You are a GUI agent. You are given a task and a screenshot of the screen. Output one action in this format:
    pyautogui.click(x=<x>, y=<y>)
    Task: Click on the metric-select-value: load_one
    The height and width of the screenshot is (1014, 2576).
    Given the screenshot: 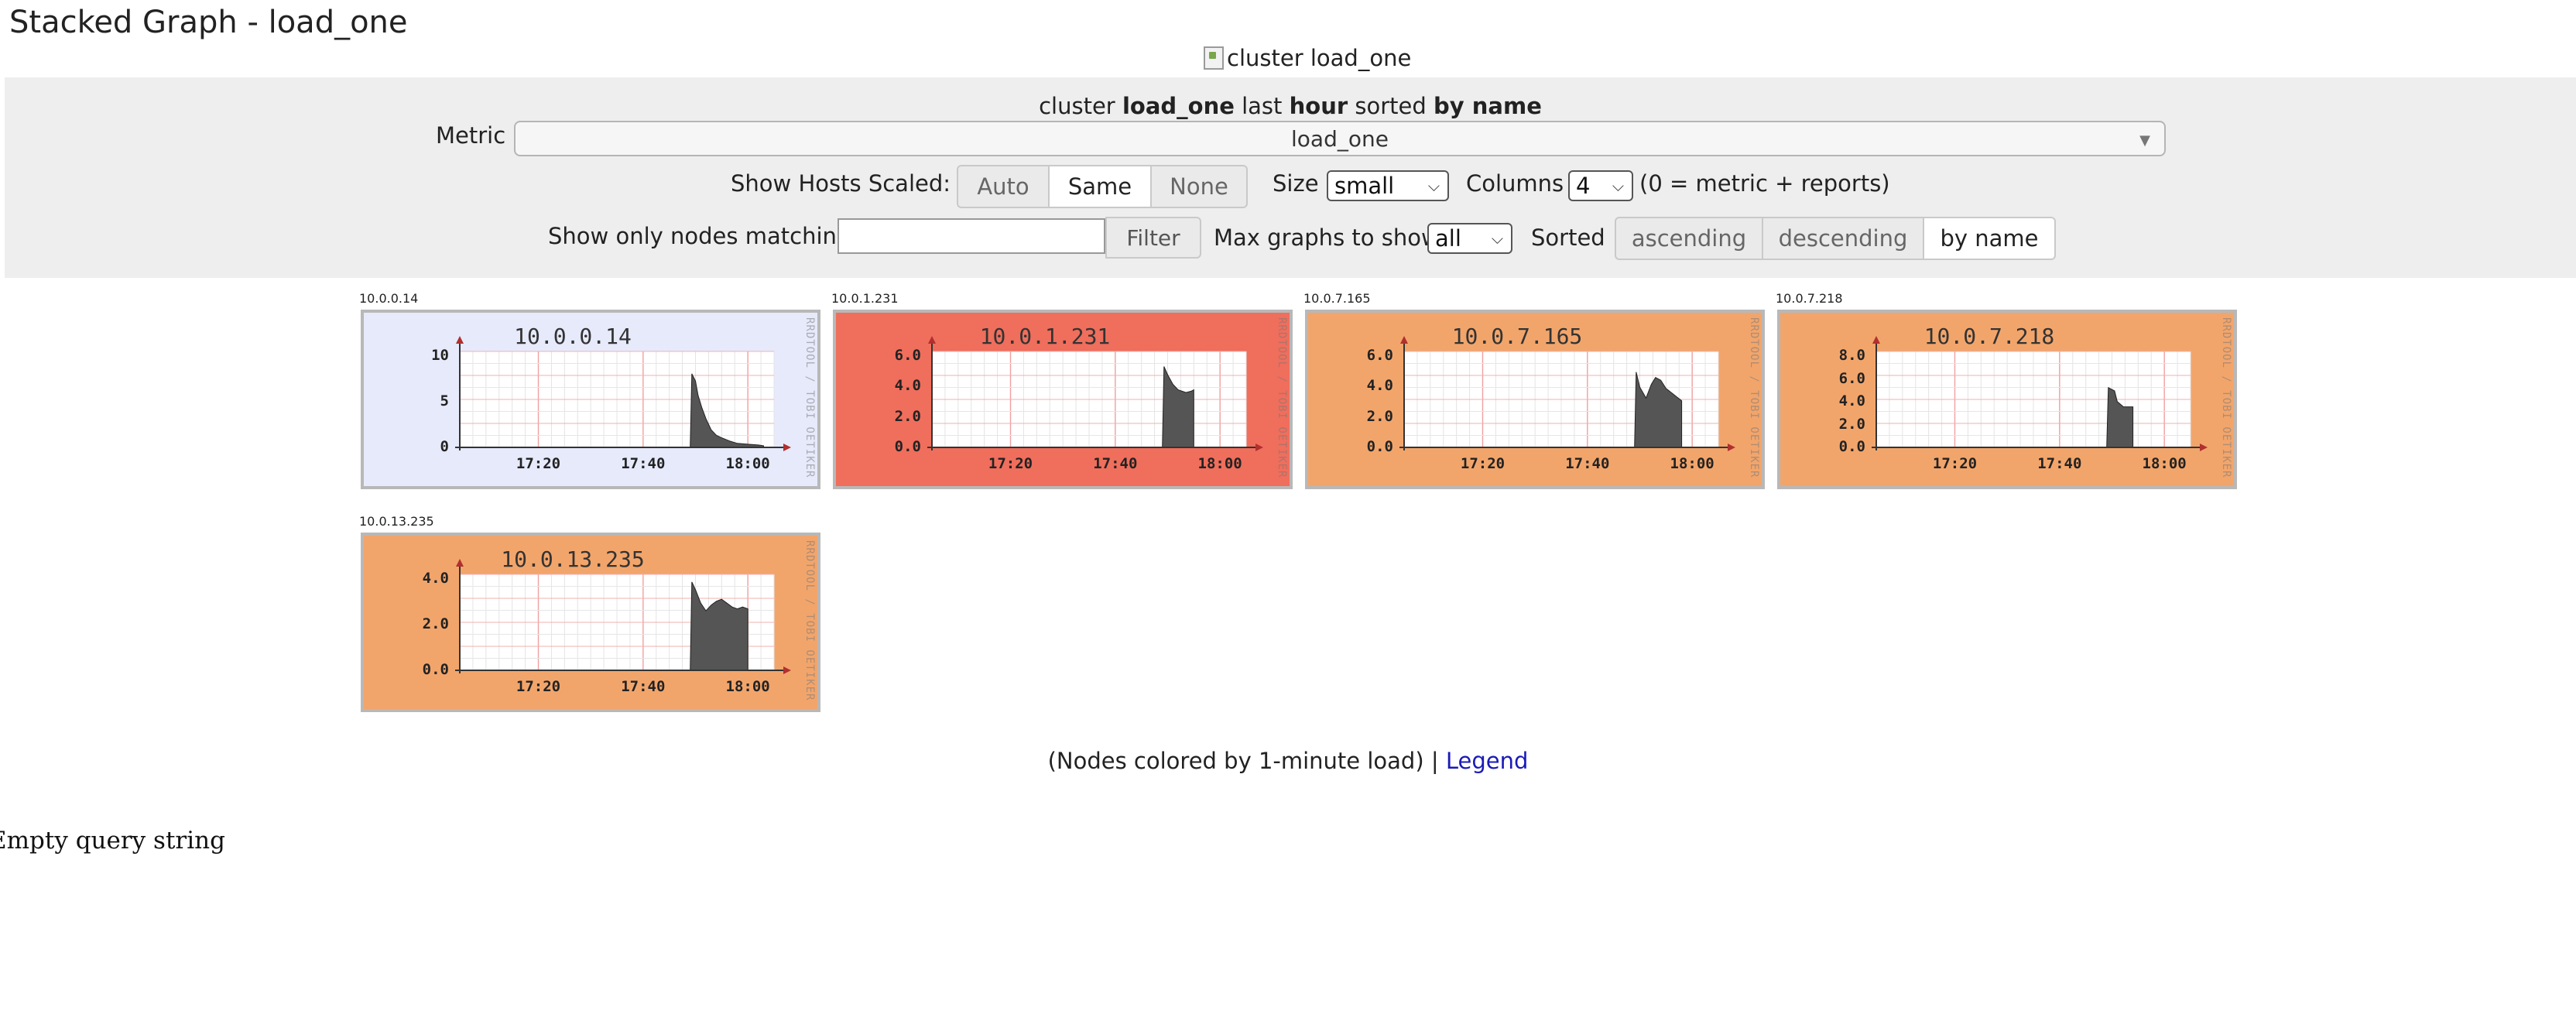 What is the action you would take?
    pyautogui.click(x=1340, y=138)
    